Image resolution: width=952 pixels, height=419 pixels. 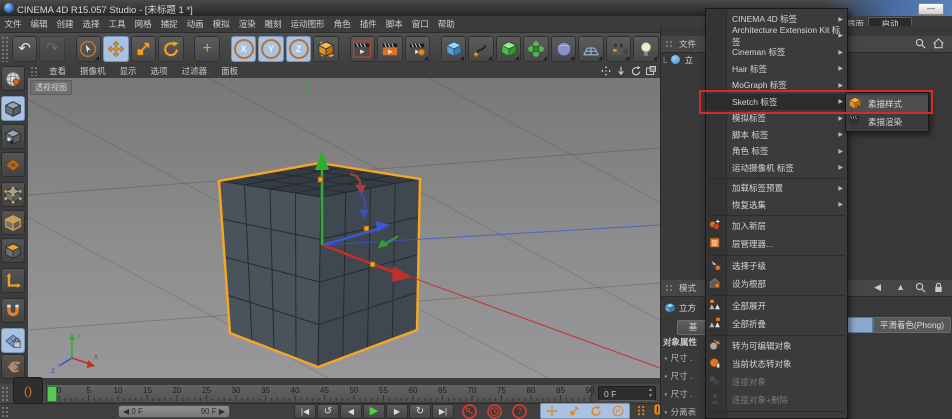 I want to click on viewport-menu-6: 面板, so click(x=229, y=71).